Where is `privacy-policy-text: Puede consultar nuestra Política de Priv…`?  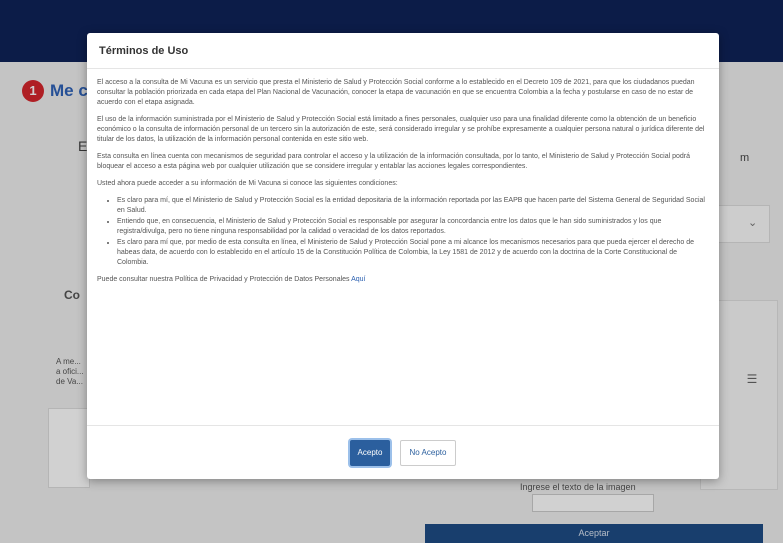
privacy-policy-text: Puede consultar nuestra Política de Priv… is located at coordinates (223, 279).